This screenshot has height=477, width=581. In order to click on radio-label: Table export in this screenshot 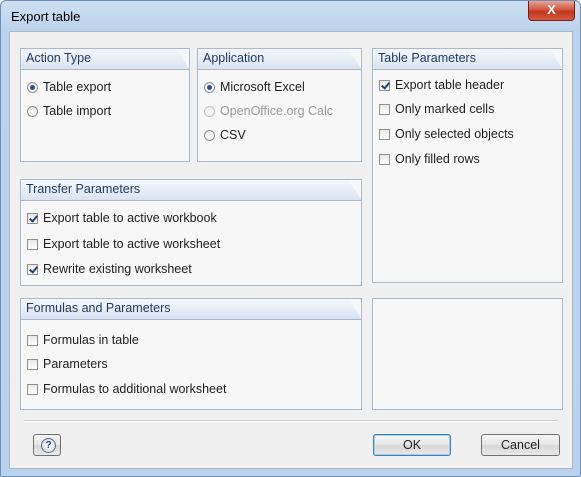, I will do `click(77, 87)`.